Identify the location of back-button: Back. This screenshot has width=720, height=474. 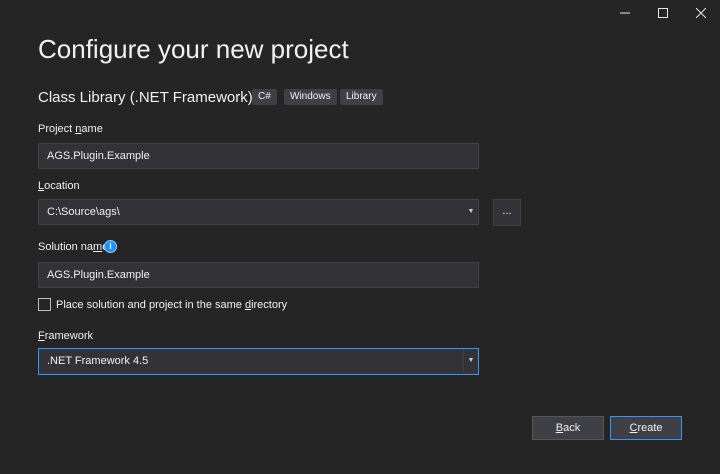
(568, 428).